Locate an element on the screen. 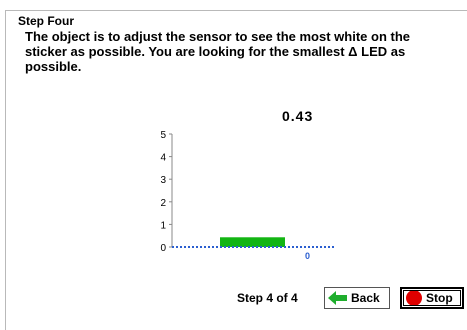  back-button: Back is located at coordinates (357, 298).